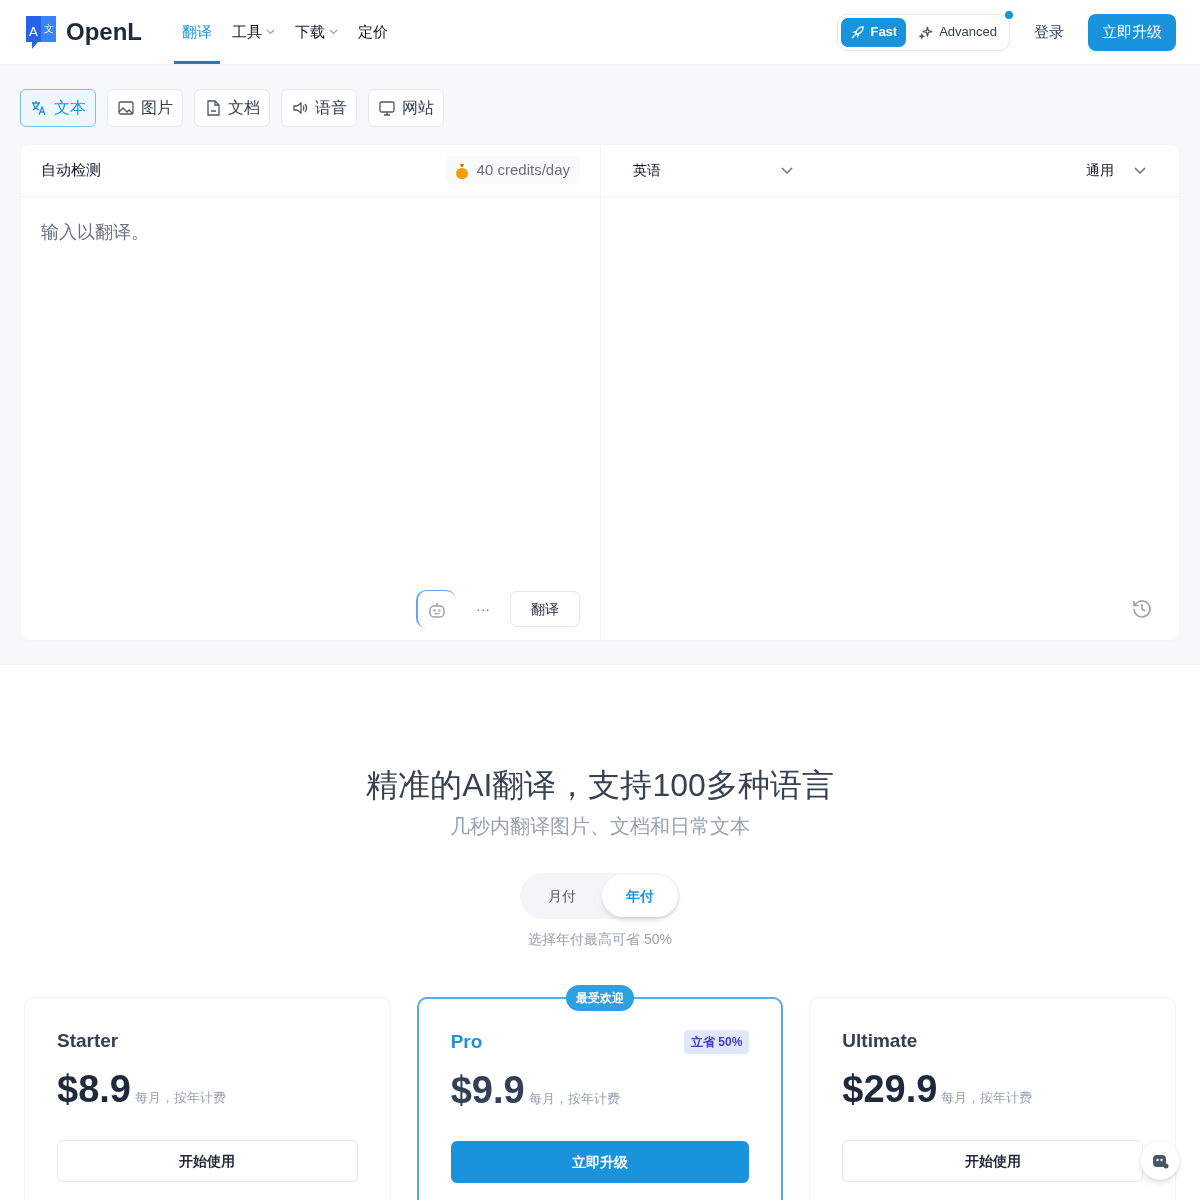  Describe the element at coordinates (373, 32) in the screenshot. I see `nav-tab: 定价` at that location.